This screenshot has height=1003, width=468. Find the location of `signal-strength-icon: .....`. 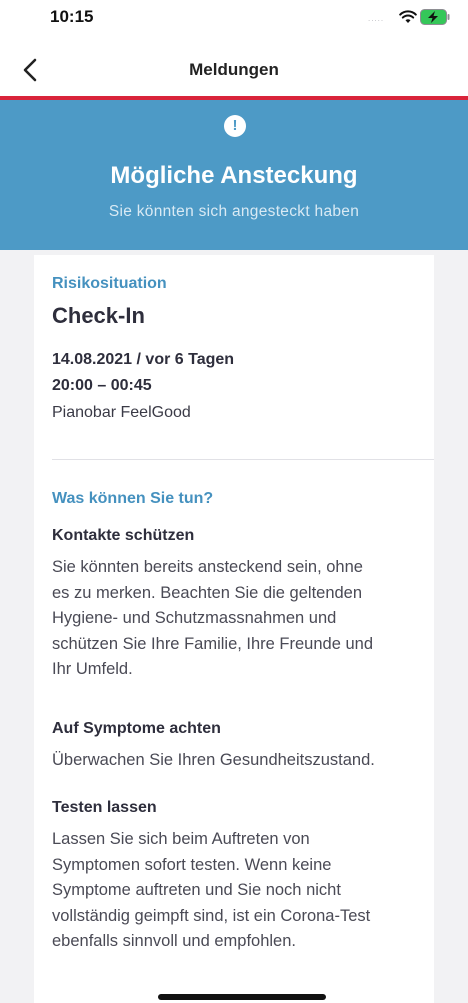

signal-strength-icon: ..... is located at coordinates (376, 18).